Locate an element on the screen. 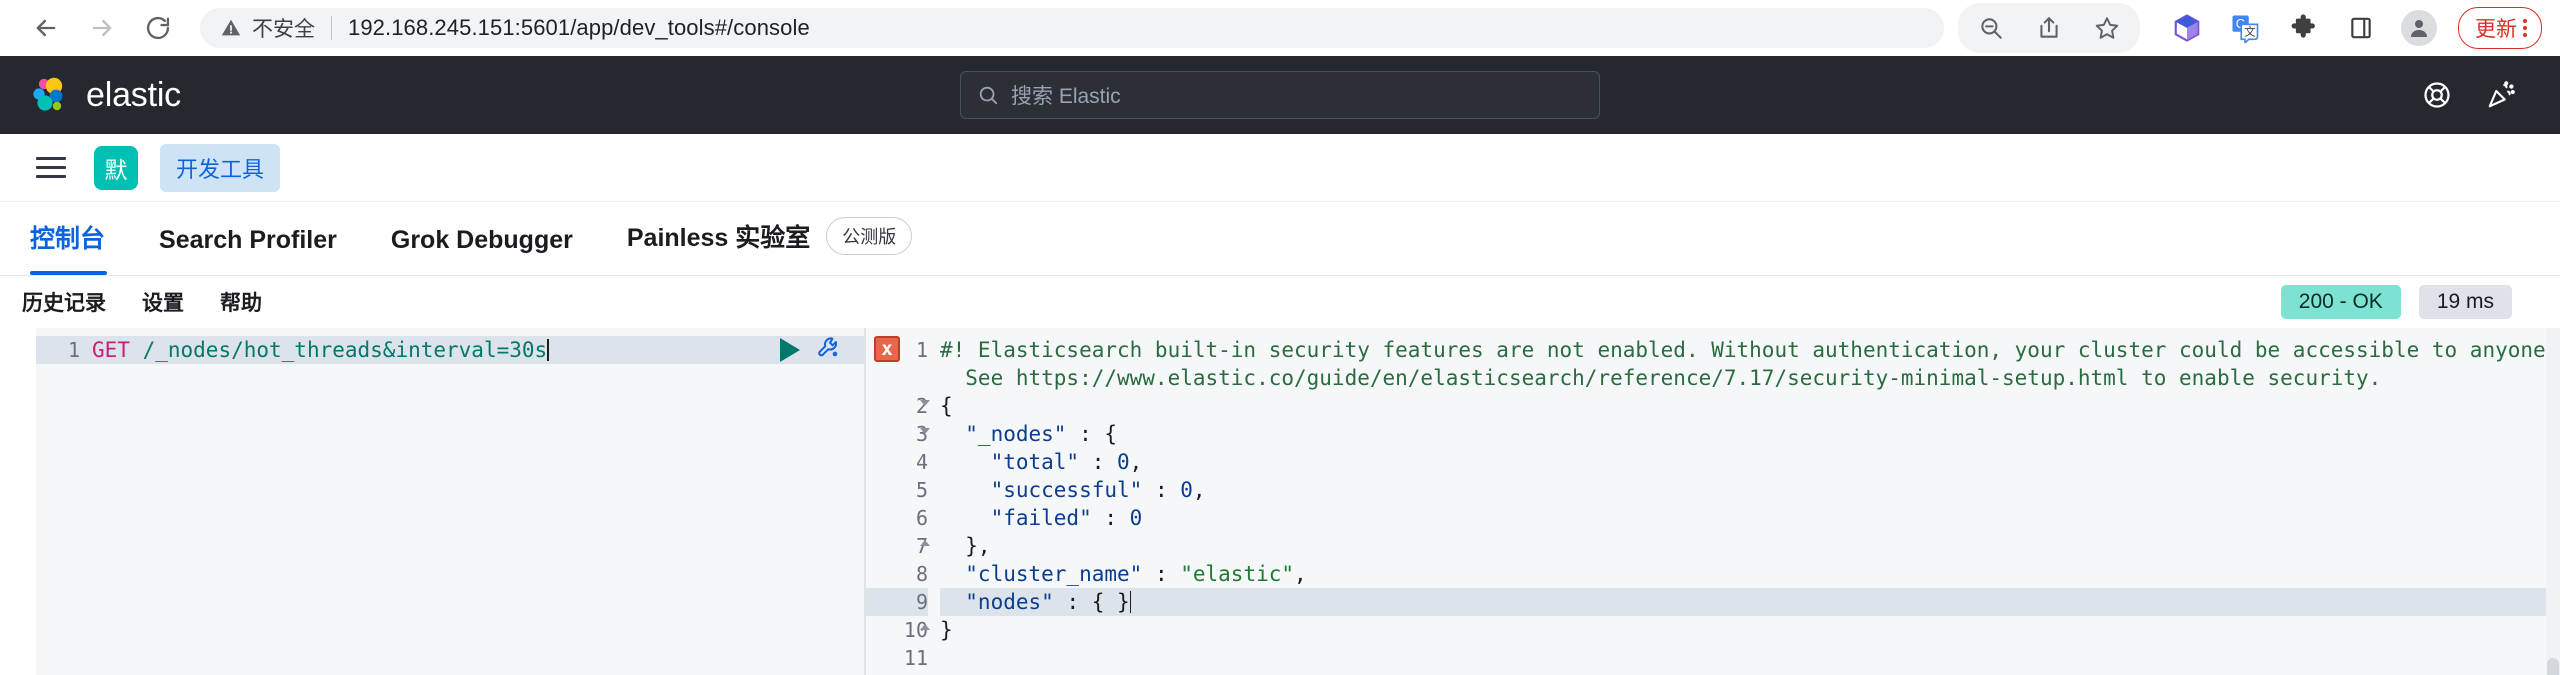 Image resolution: width=2560 pixels, height=675 pixels. response-line is located at coordinates (1750, 658).